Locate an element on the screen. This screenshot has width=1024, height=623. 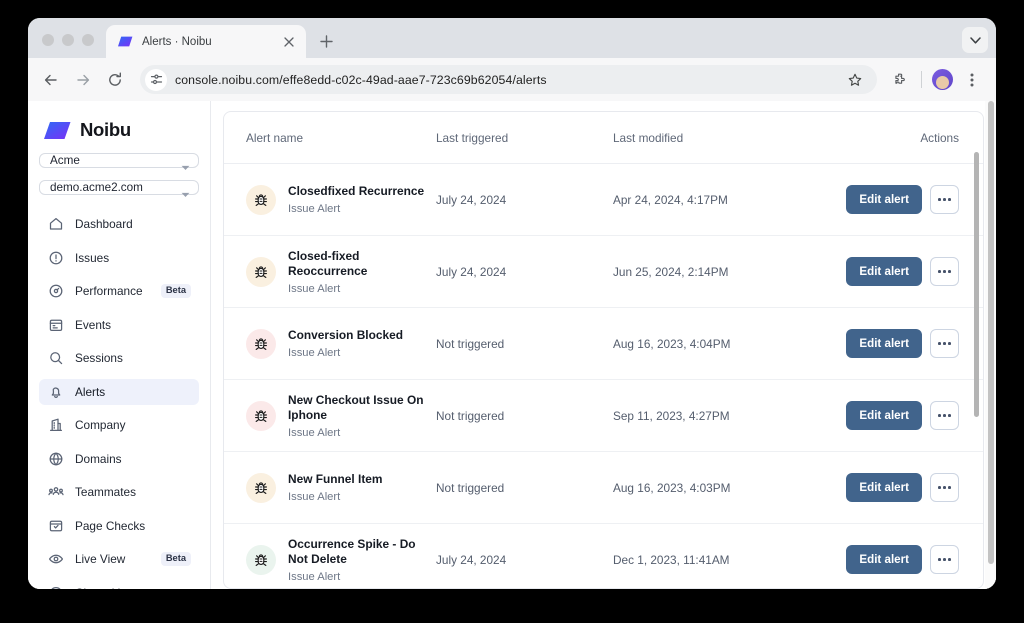
gauge-icon is located at coordinates (56, 291).